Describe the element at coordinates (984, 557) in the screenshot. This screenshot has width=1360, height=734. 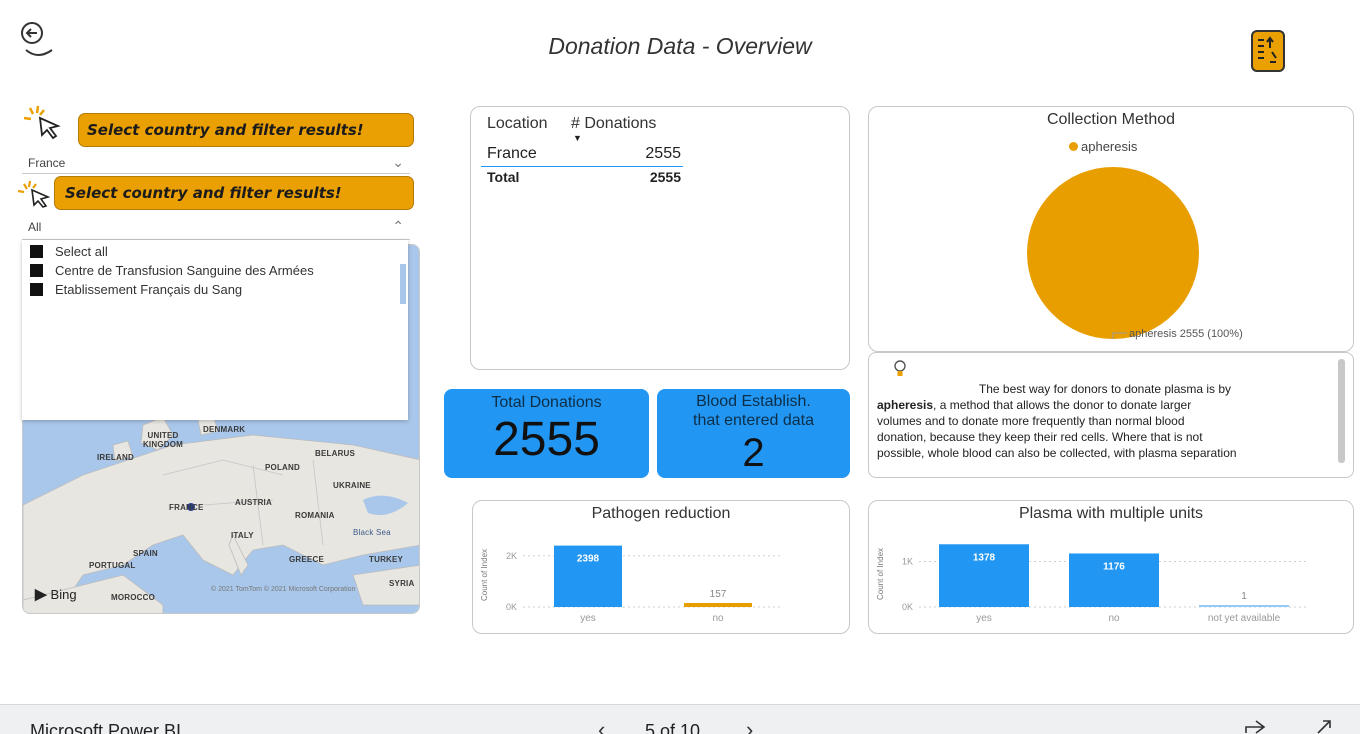
I see `bar-data-label: 1378` at that location.